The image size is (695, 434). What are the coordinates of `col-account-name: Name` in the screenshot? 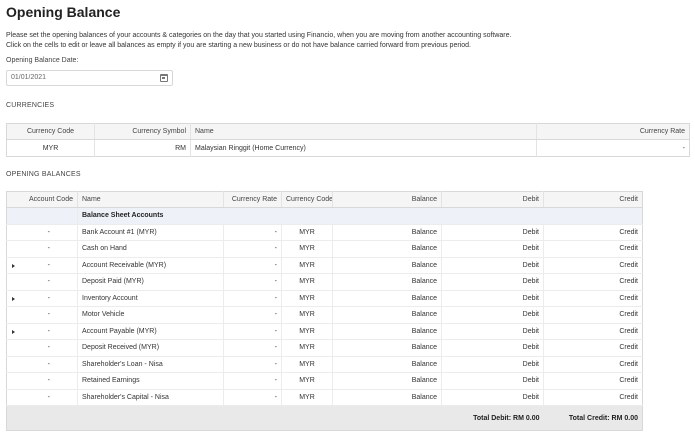 It's located at (150, 199).